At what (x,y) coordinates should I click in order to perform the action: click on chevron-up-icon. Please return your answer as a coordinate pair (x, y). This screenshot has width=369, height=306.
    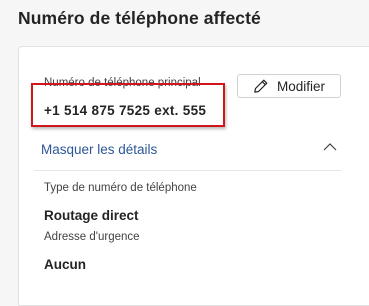
    Looking at the image, I should click on (330, 147).